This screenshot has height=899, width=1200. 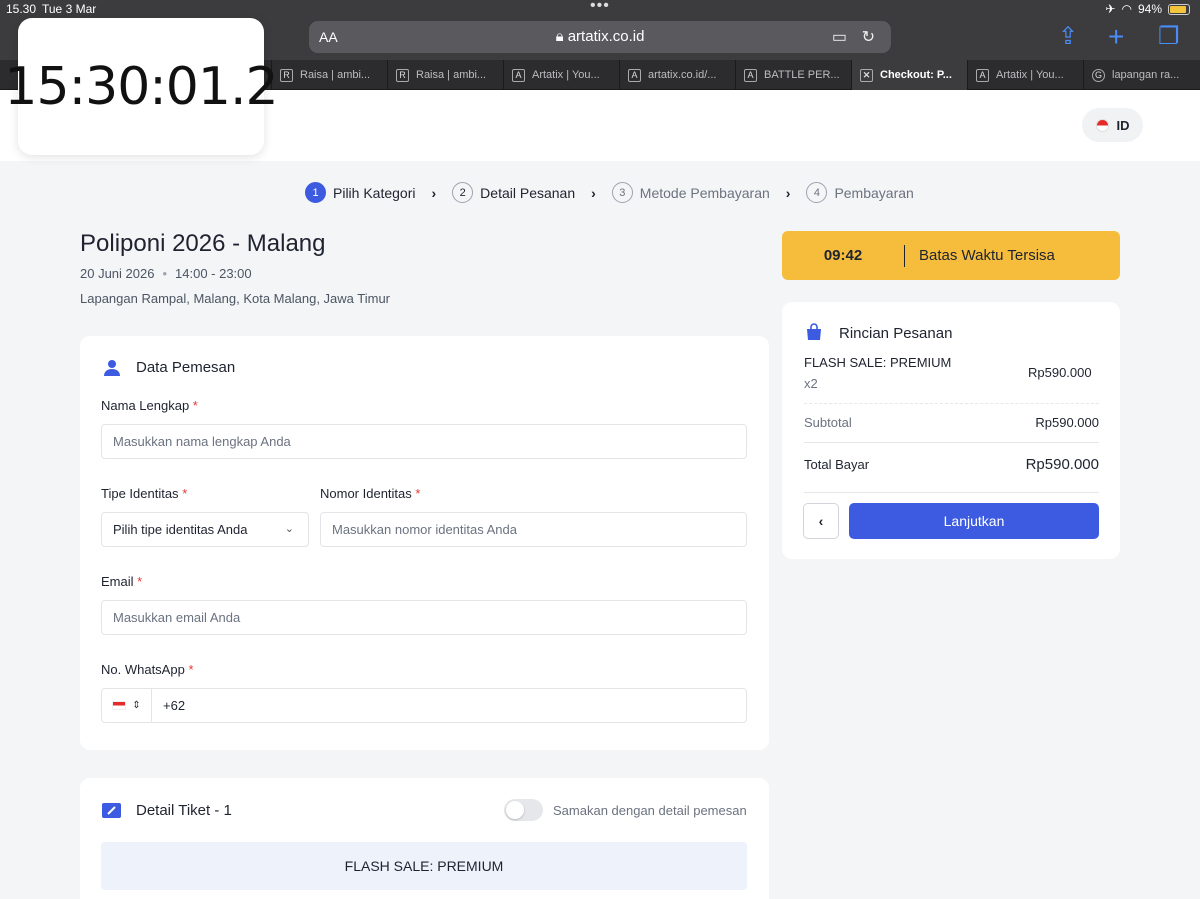 What do you see at coordinates (111, 810) in the screenshot?
I see `ticket-icon` at bounding box center [111, 810].